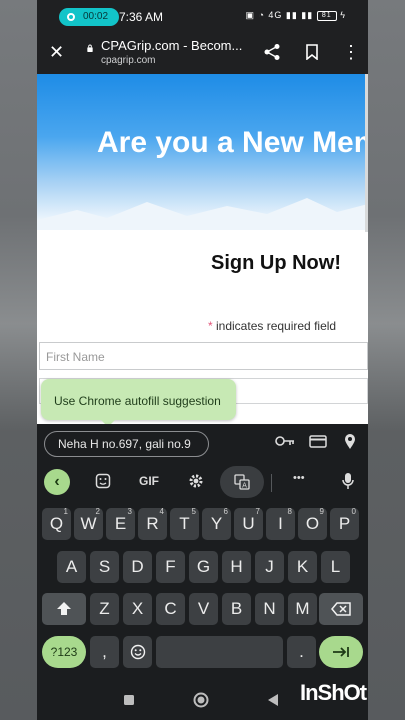 This screenshot has height=720, width=405. I want to click on required-text: indicates required field, so click(274, 326).